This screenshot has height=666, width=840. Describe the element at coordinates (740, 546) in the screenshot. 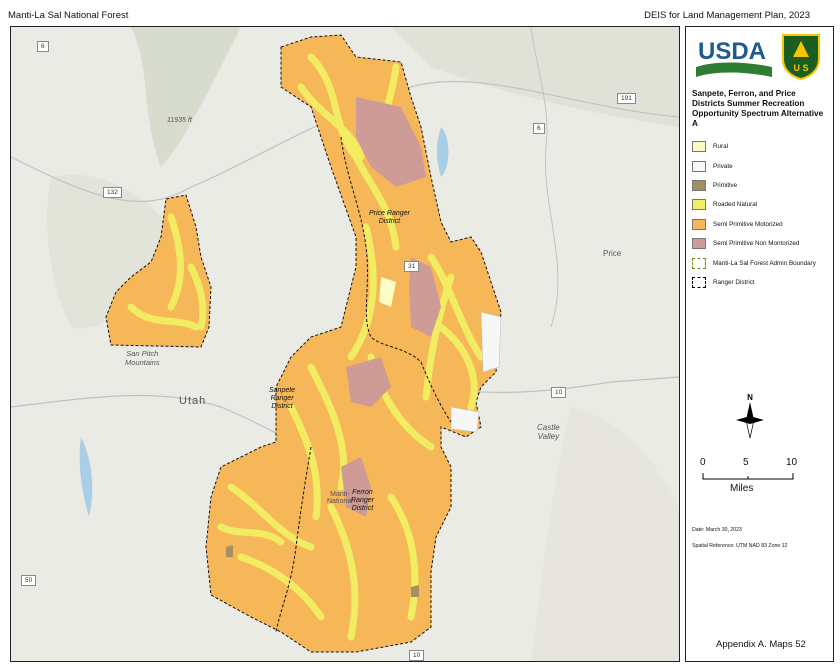

I see `spatial-reference: Spatial Reference: UTM NAD 83 Zone 12` at that location.